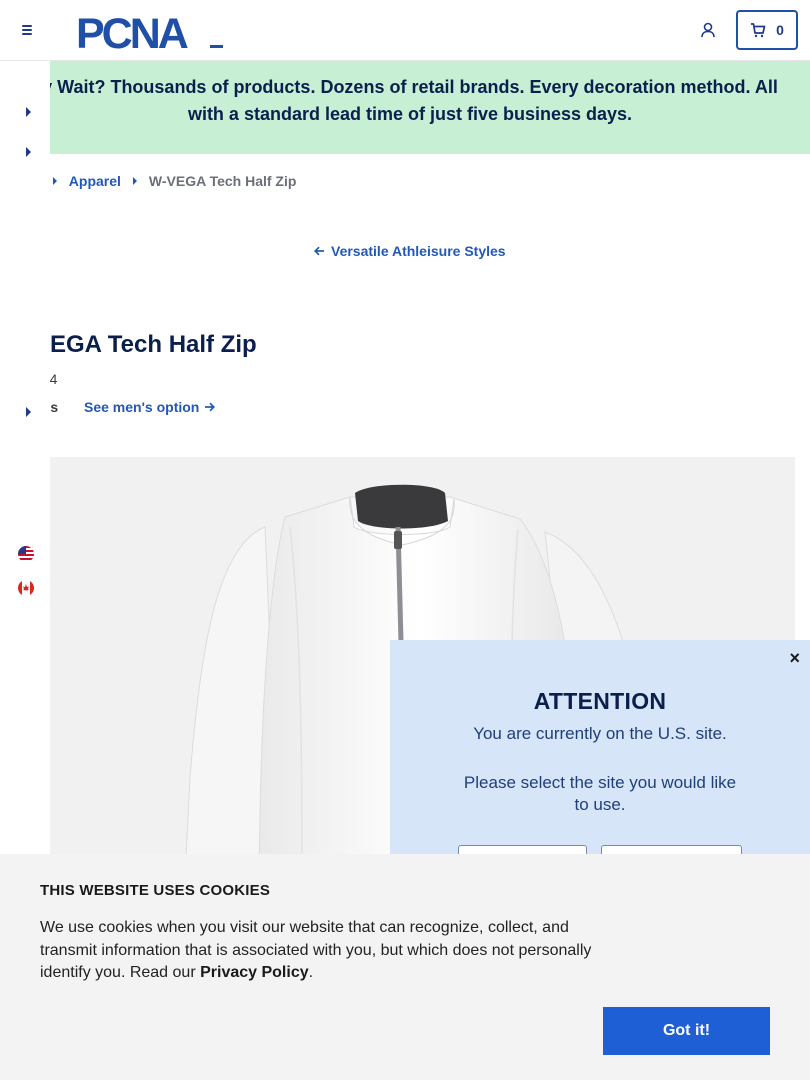 The width and height of the screenshot is (810, 1080). I want to click on back-to-collection-link: Versatile Athleisure Styles, so click(410, 251).